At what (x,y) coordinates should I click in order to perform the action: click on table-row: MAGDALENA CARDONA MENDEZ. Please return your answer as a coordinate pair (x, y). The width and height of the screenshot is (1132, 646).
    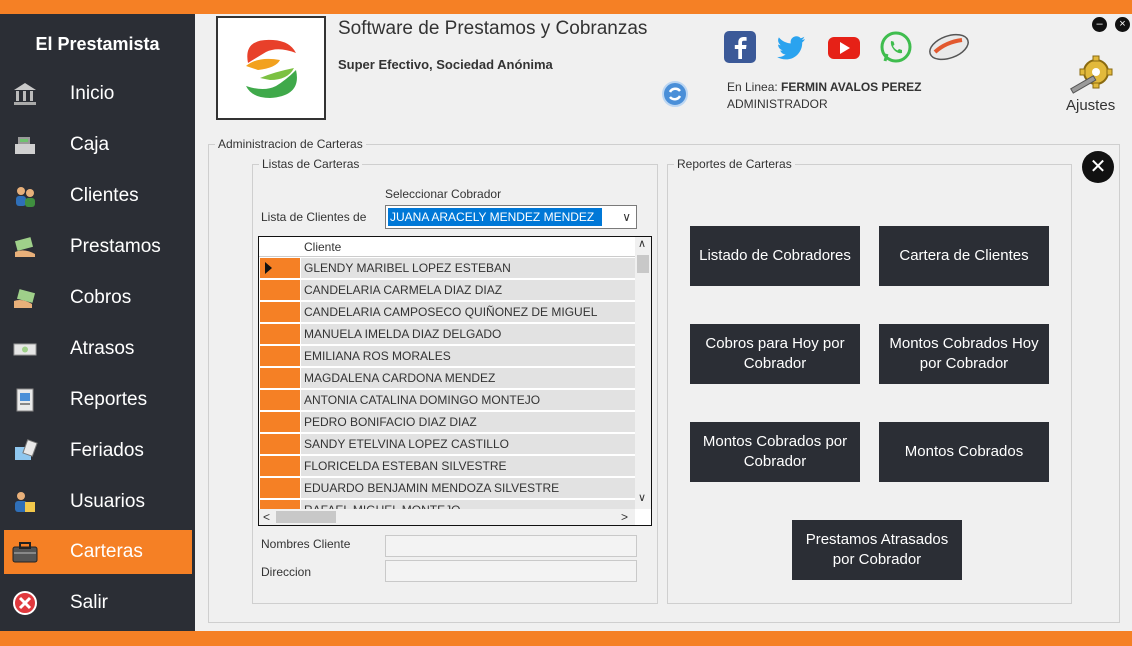
    Looking at the image, I should click on (447, 378).